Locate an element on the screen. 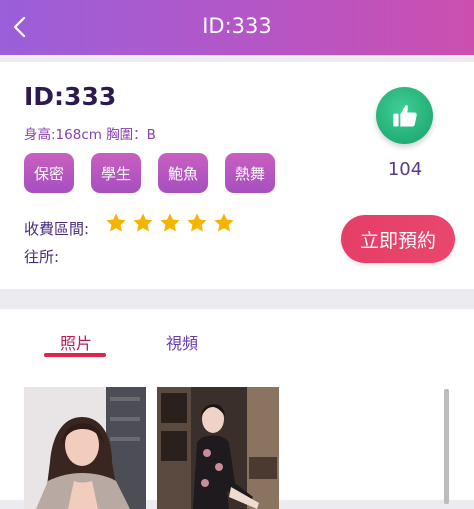  tag-0: 保密 is located at coordinates (49, 173).